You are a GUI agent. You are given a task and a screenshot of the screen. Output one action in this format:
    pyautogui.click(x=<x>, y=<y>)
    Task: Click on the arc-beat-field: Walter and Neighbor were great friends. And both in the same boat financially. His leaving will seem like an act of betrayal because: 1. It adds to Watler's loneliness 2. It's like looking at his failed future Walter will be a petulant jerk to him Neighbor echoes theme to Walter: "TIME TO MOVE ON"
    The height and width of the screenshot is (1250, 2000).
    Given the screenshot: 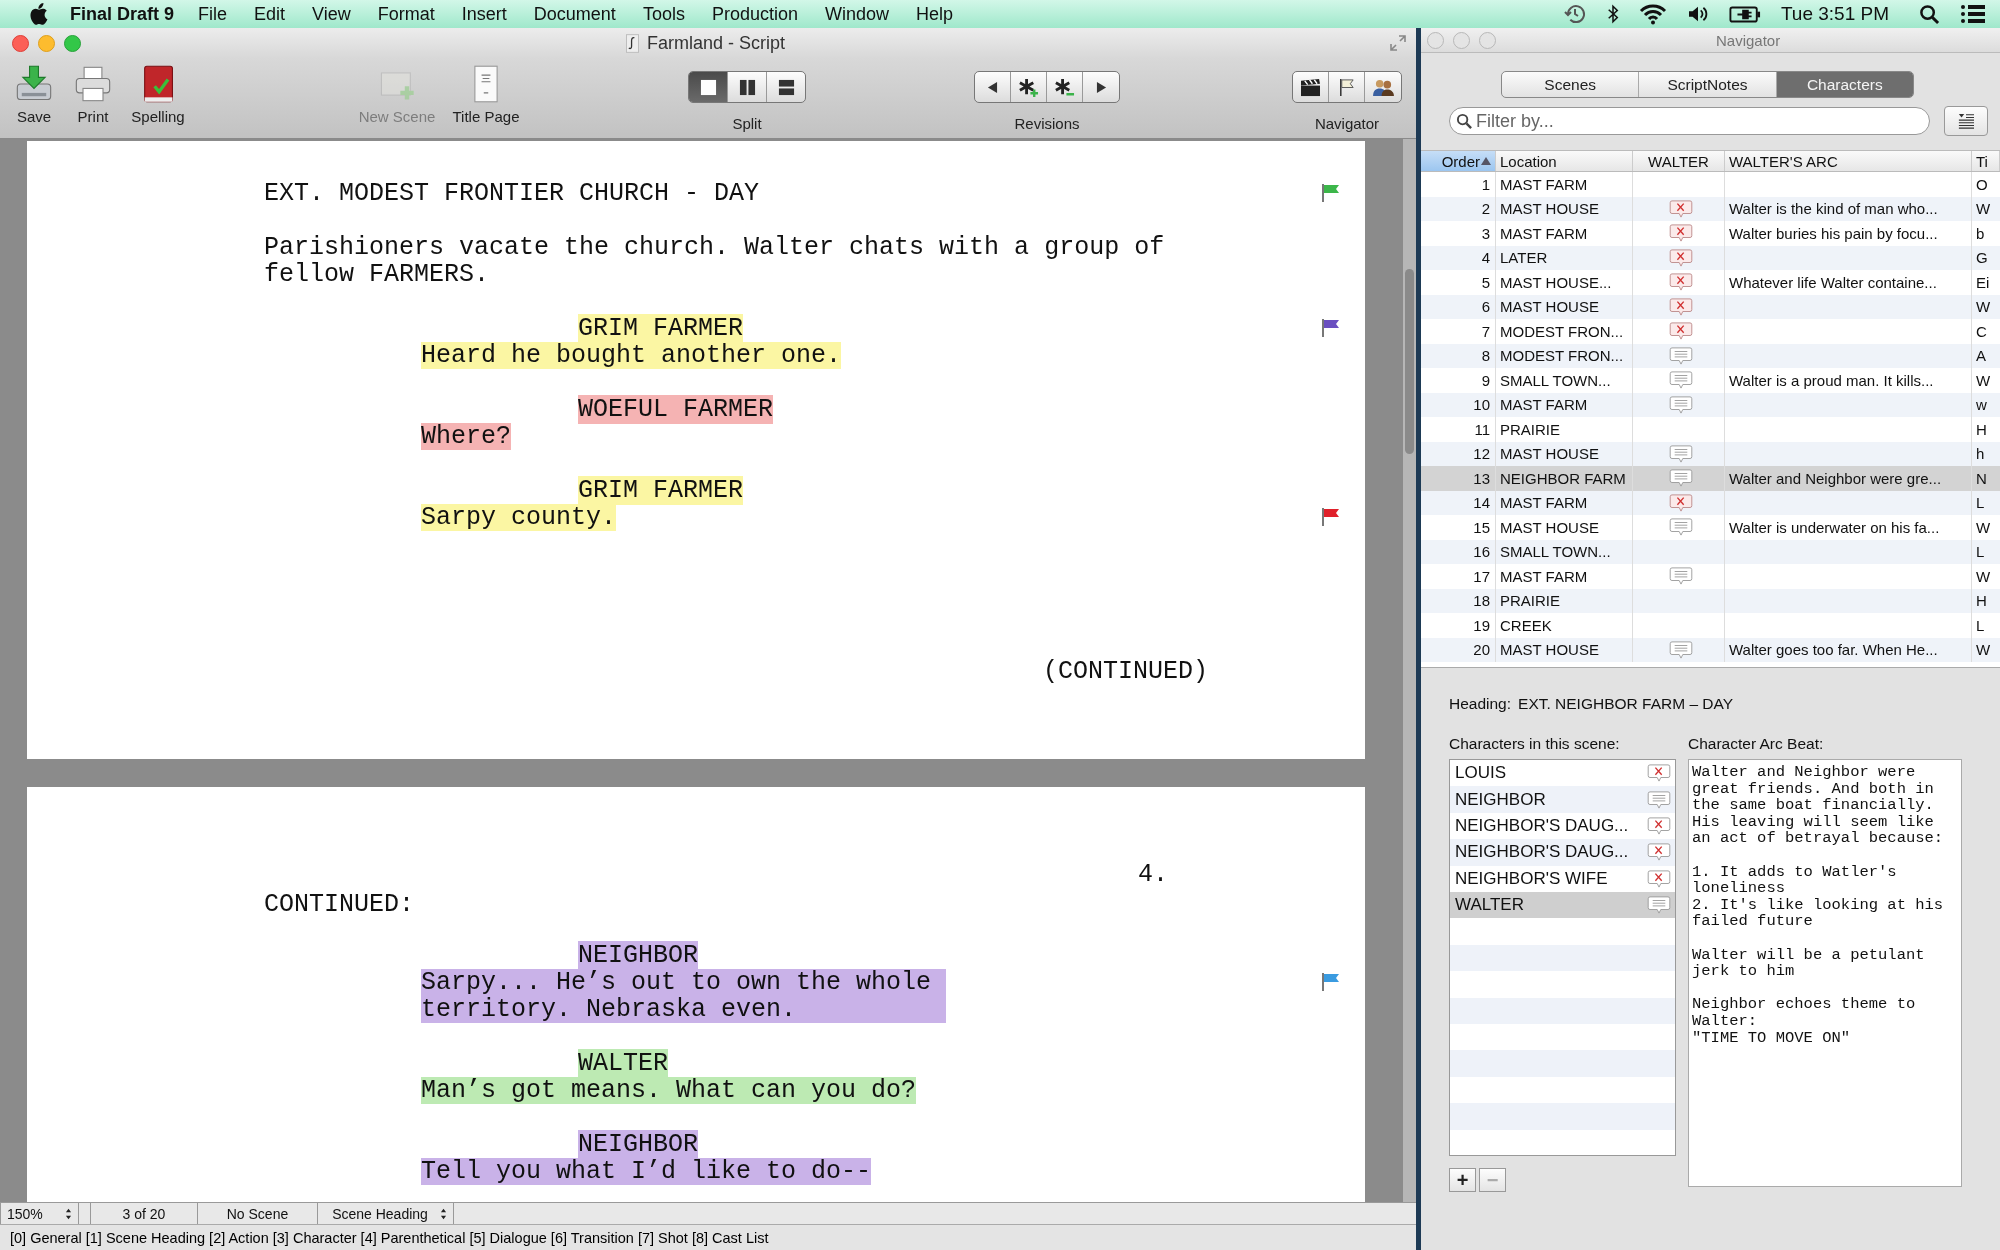 What is the action you would take?
    pyautogui.click(x=1825, y=973)
    